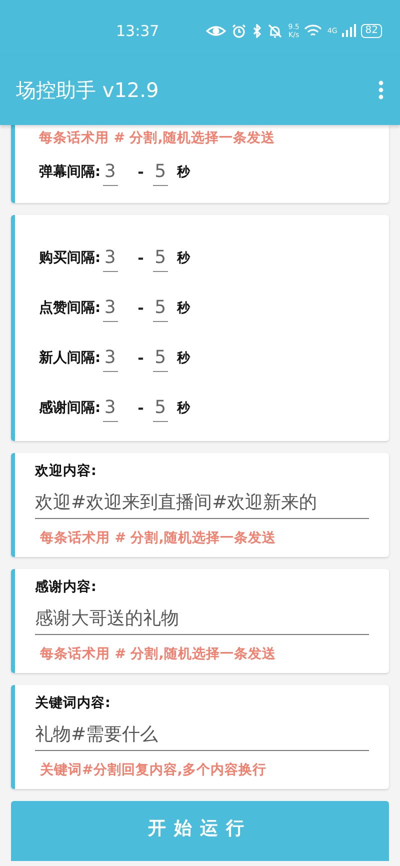 The image size is (400, 866). Describe the element at coordinates (73, 703) in the screenshot. I see `field-label: 关键词内容:` at that location.